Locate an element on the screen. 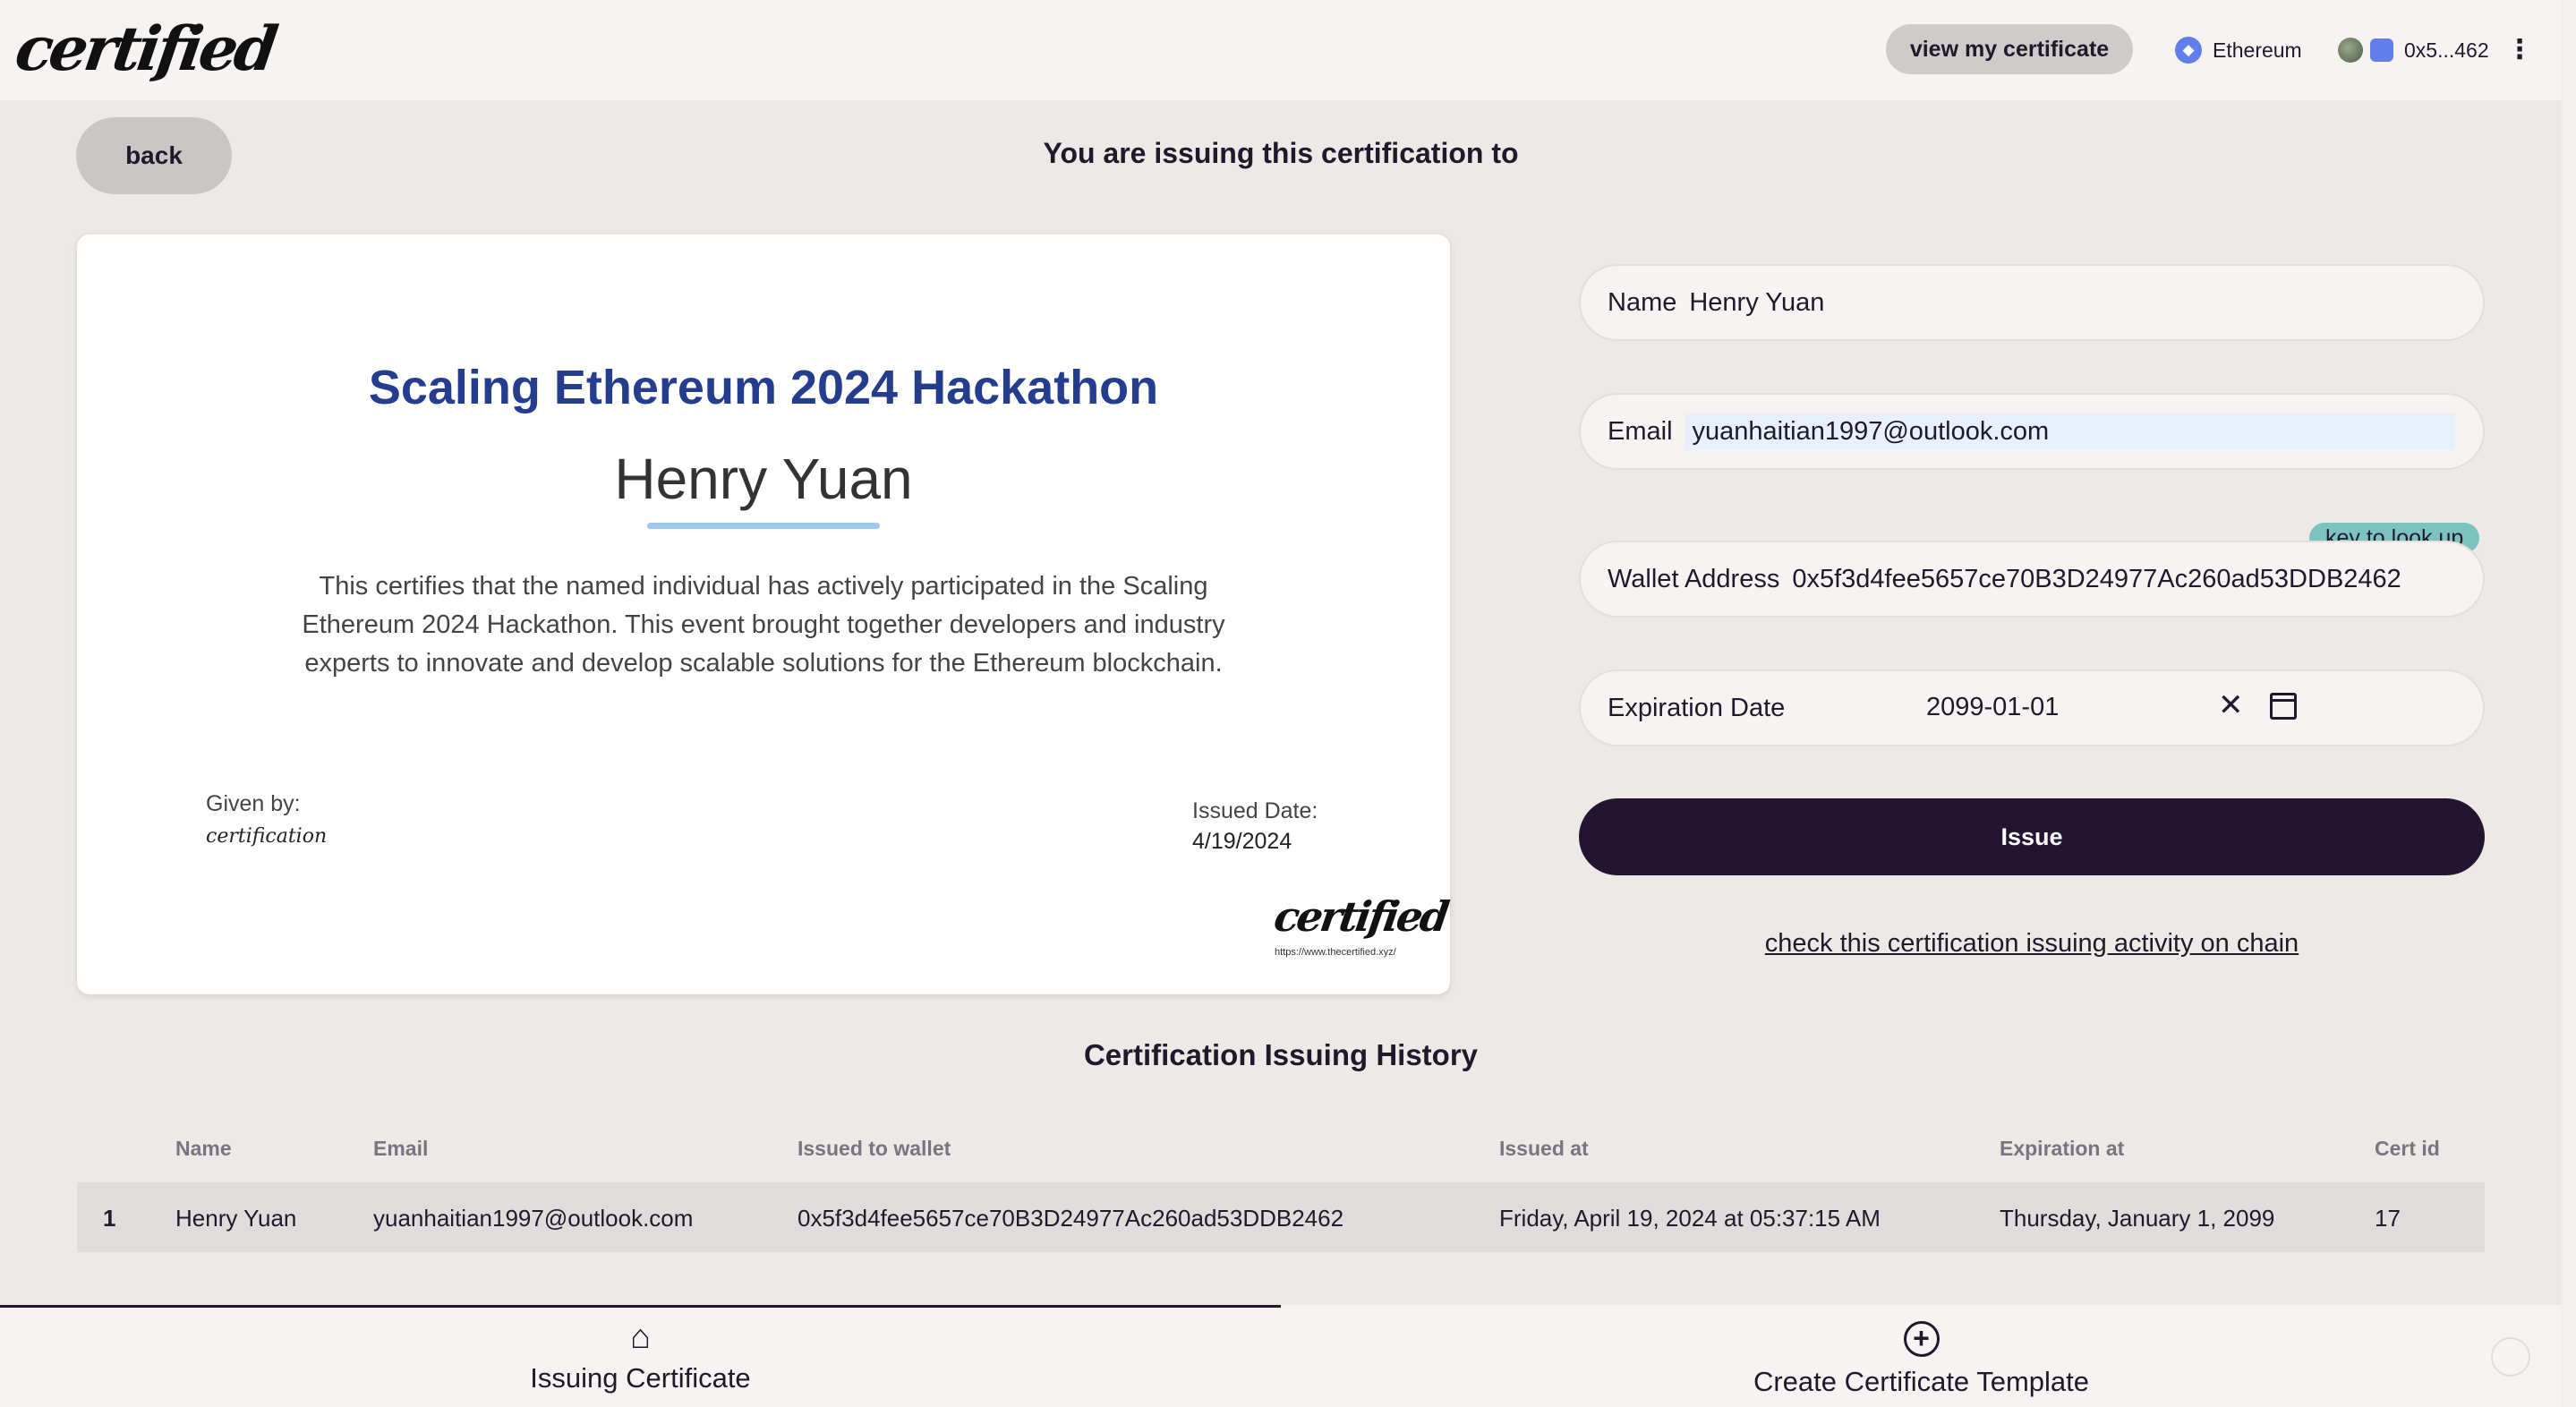  expiration-input: 2099-01-01 is located at coordinates (1992, 707).